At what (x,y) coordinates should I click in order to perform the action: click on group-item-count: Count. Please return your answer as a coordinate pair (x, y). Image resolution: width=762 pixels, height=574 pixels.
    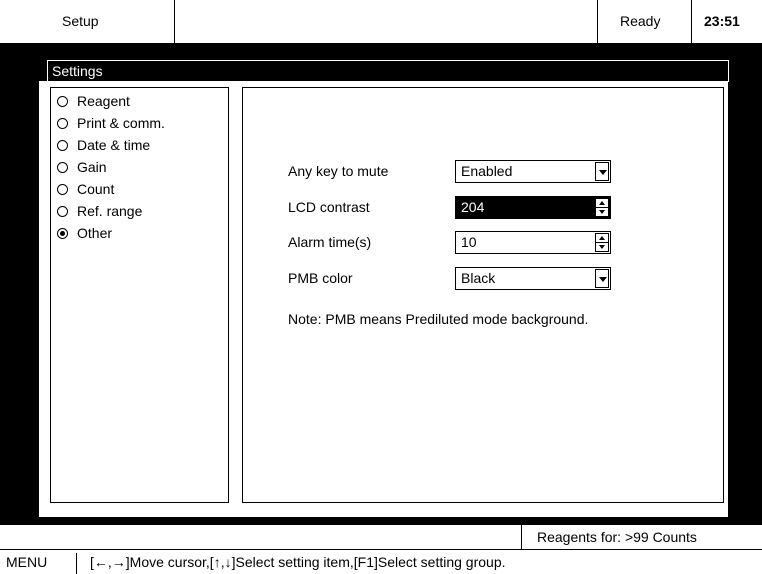
    Looking at the image, I should click on (85, 189).